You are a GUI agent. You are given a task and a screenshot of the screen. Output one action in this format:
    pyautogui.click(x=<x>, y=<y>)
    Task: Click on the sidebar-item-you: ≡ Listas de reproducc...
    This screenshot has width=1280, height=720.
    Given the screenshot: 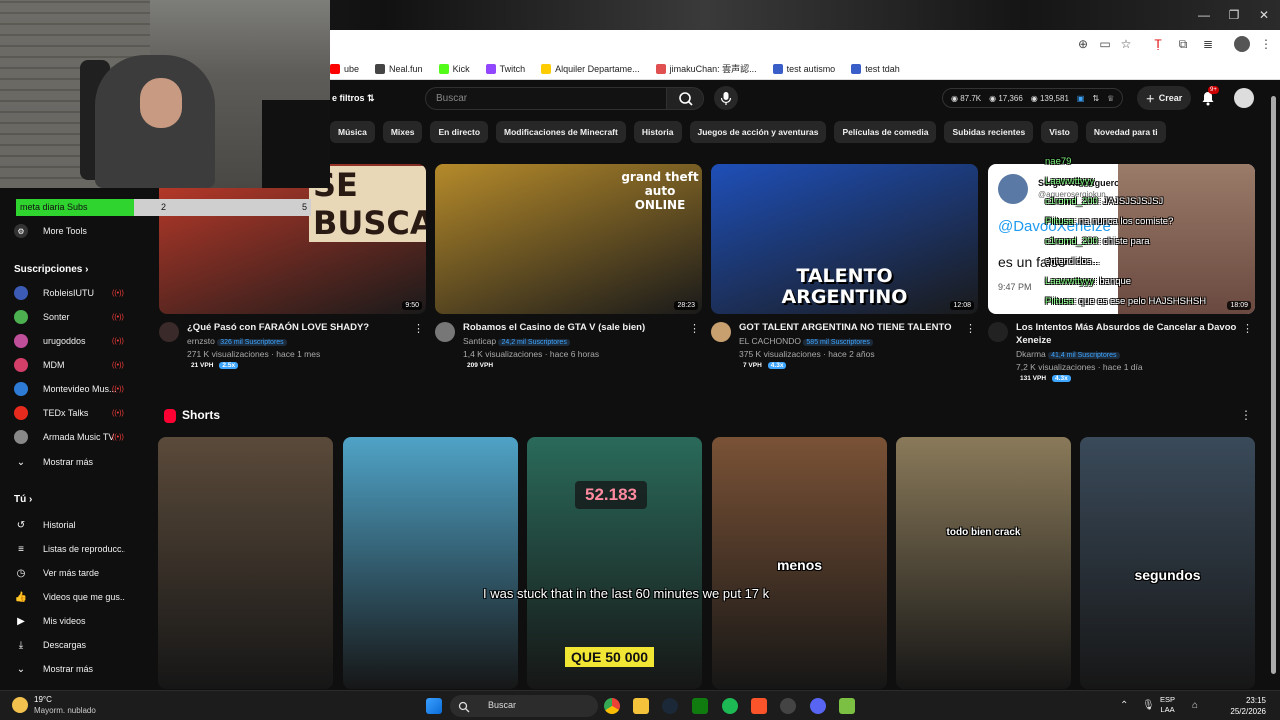 What is the action you would take?
    pyautogui.click(x=75, y=549)
    